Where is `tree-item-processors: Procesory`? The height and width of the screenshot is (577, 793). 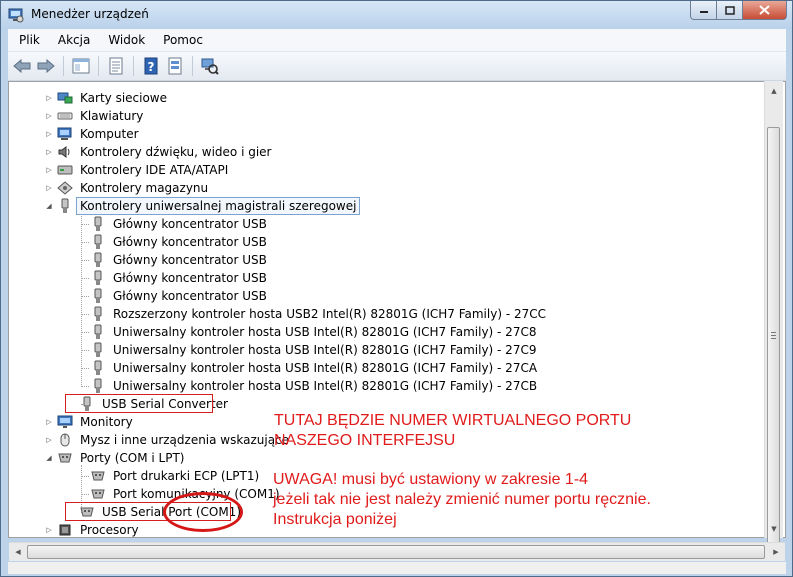 tree-item-processors: Procesory is located at coordinates (99, 529).